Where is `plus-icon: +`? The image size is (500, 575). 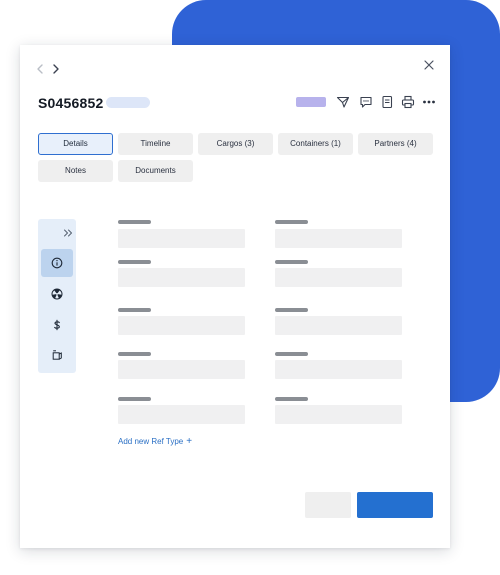 plus-icon: + is located at coordinates (189, 441).